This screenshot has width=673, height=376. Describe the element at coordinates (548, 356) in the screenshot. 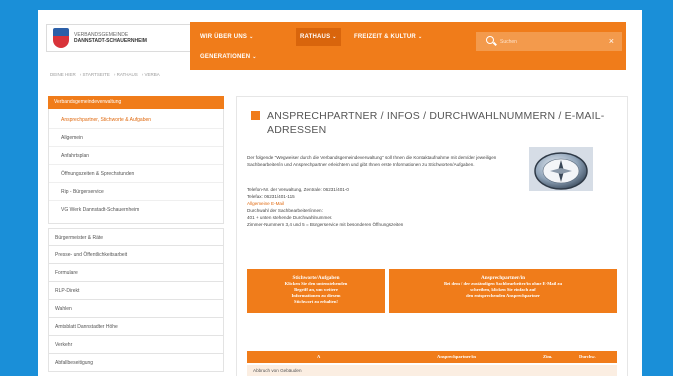

I see `column-header-room: Zim.` at that location.